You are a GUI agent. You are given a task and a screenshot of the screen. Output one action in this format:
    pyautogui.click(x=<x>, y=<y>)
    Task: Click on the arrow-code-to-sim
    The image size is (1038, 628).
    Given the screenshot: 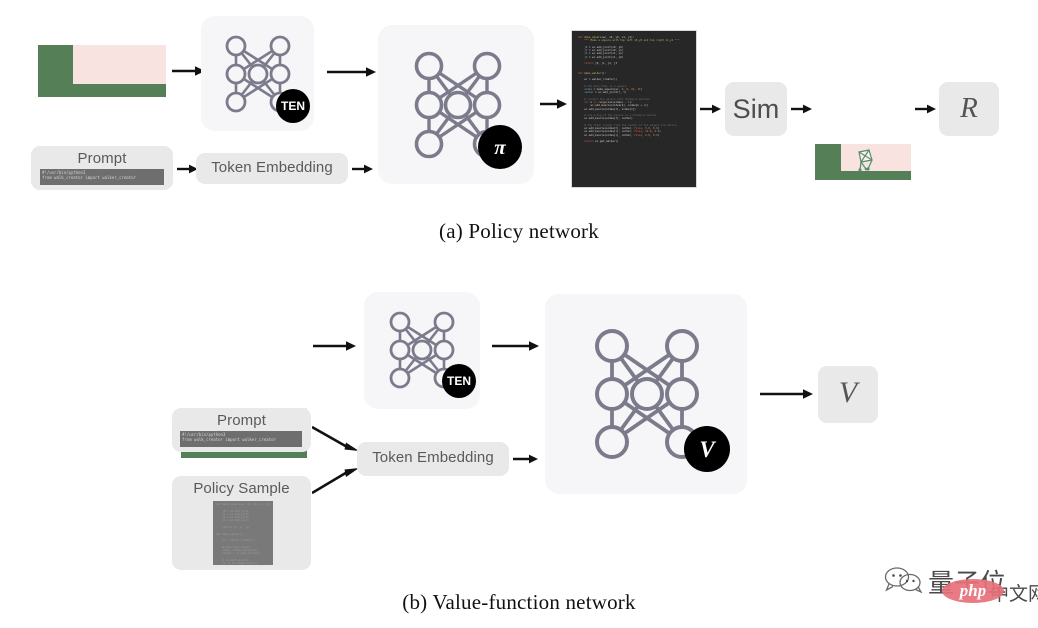 What is the action you would take?
    pyautogui.click(x=710, y=109)
    